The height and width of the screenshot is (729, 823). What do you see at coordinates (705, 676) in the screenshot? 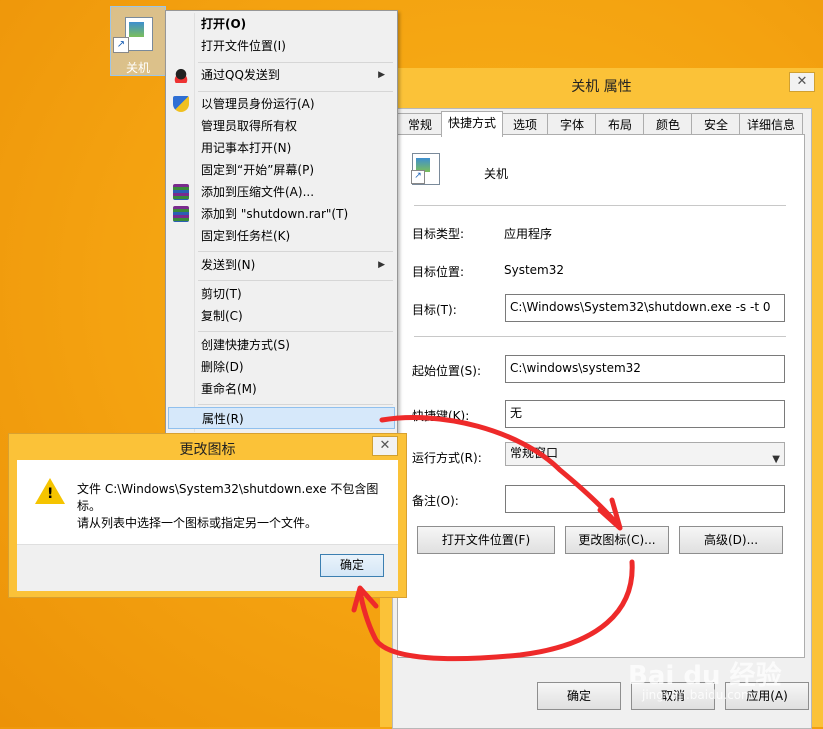
I see `baidu-watermark: Bai du 经验` at bounding box center [705, 676].